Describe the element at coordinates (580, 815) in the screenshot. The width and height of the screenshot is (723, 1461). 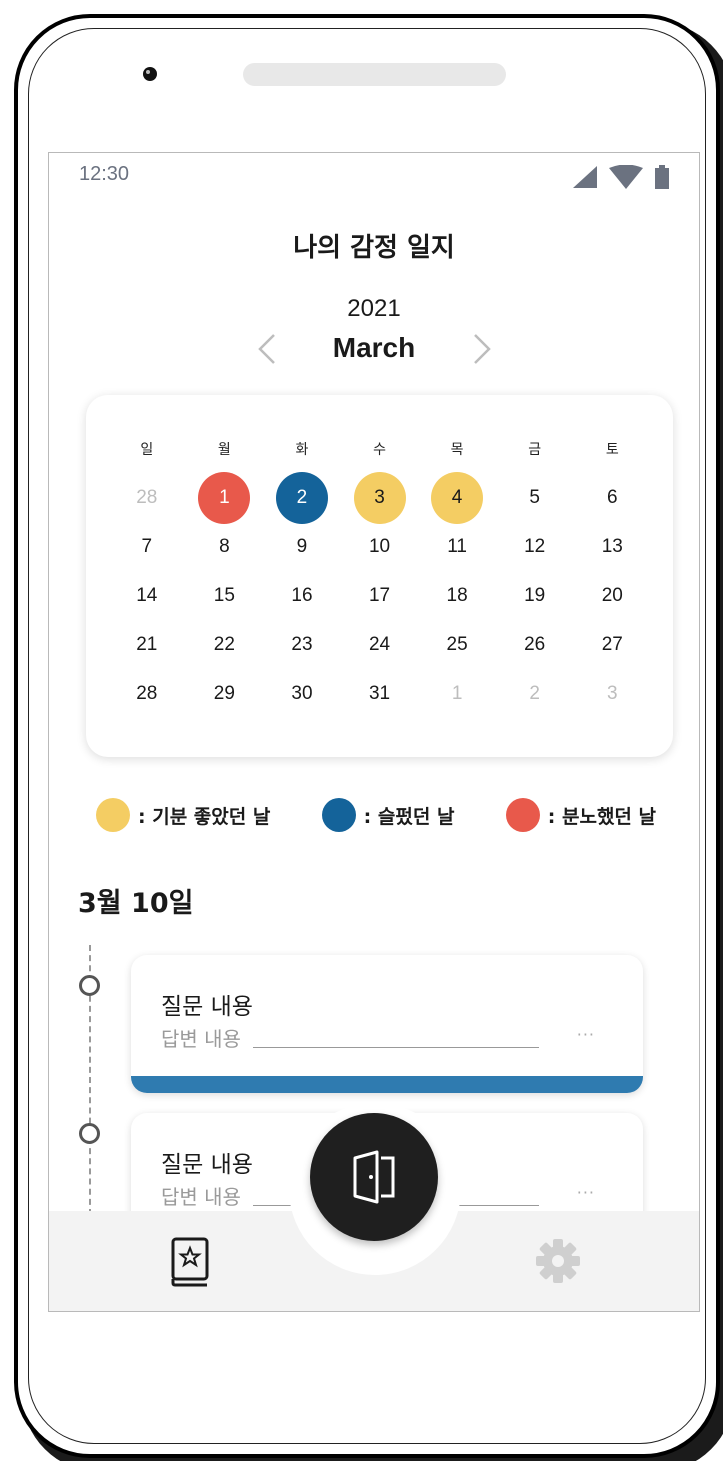
I see `legend-item-anger: : 분노했던 날` at that location.